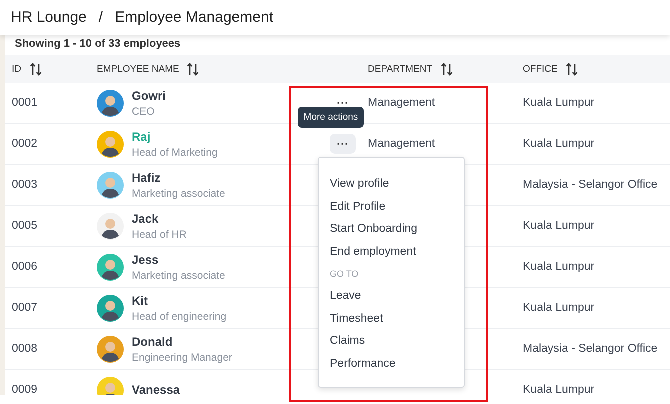  Describe the element at coordinates (357, 363) in the screenshot. I see `menu-item: Performance` at that location.